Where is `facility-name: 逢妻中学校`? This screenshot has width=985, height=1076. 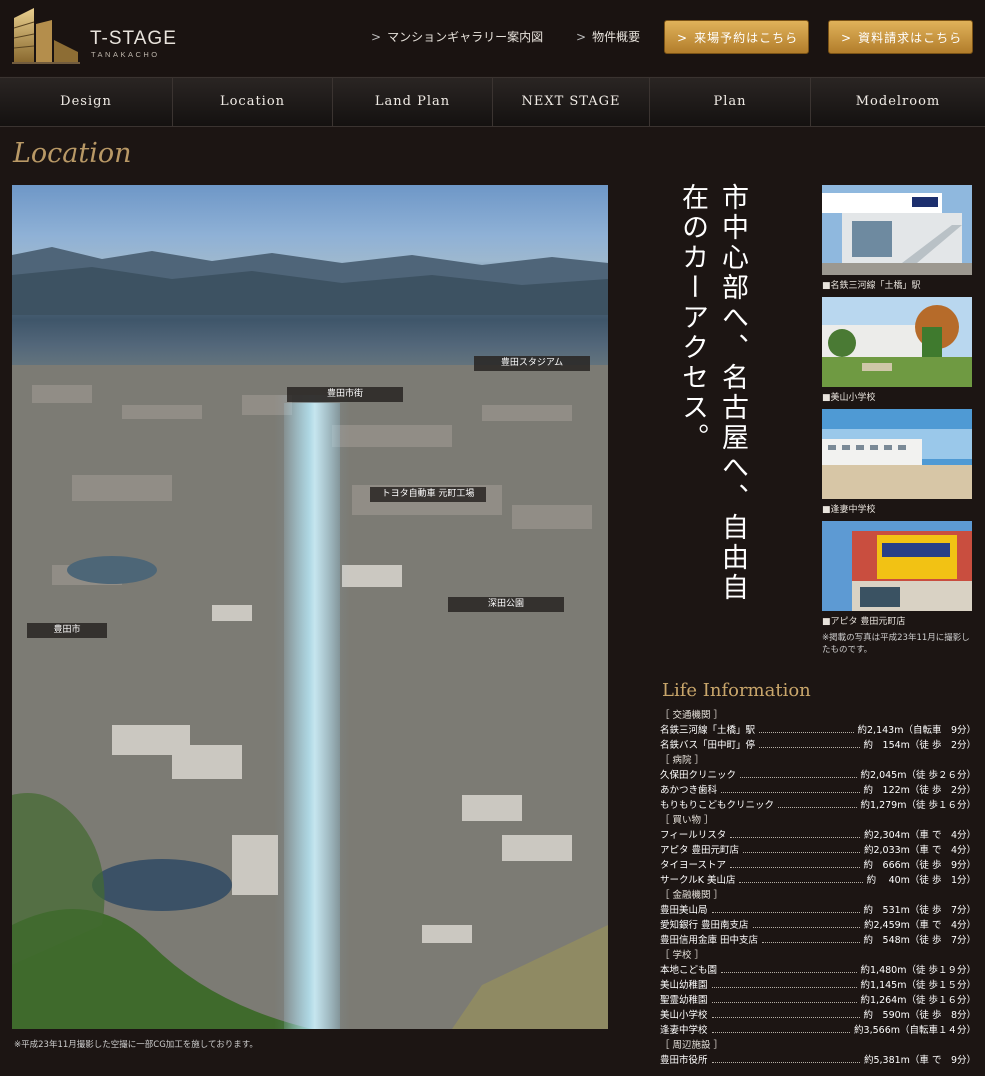
facility-name: 逢妻中学校 is located at coordinates (684, 1030).